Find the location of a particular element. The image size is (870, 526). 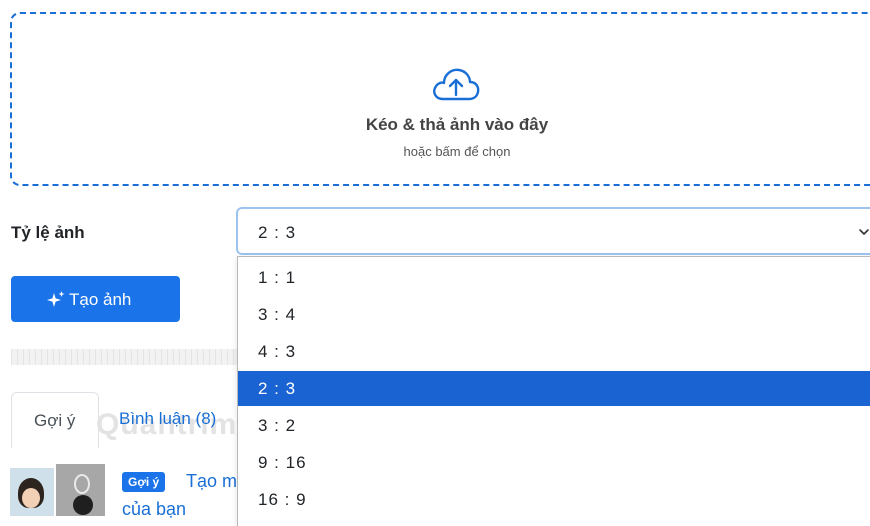

tab-suggestions: Gợi ý is located at coordinates (55, 420).